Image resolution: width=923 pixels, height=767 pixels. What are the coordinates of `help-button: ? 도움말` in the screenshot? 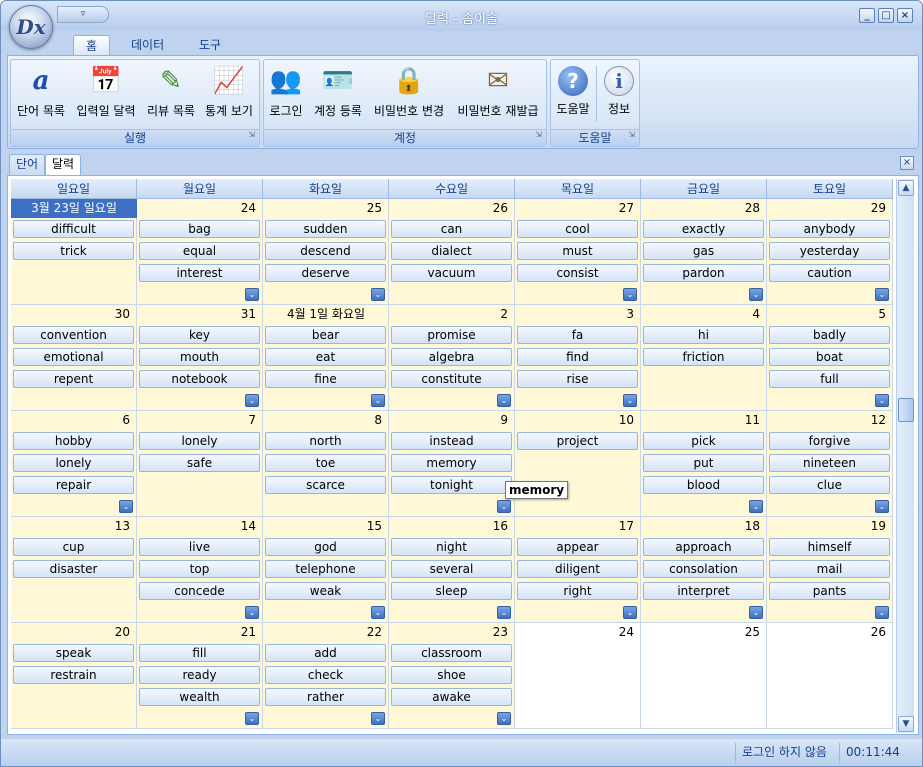 It's located at (573, 93).